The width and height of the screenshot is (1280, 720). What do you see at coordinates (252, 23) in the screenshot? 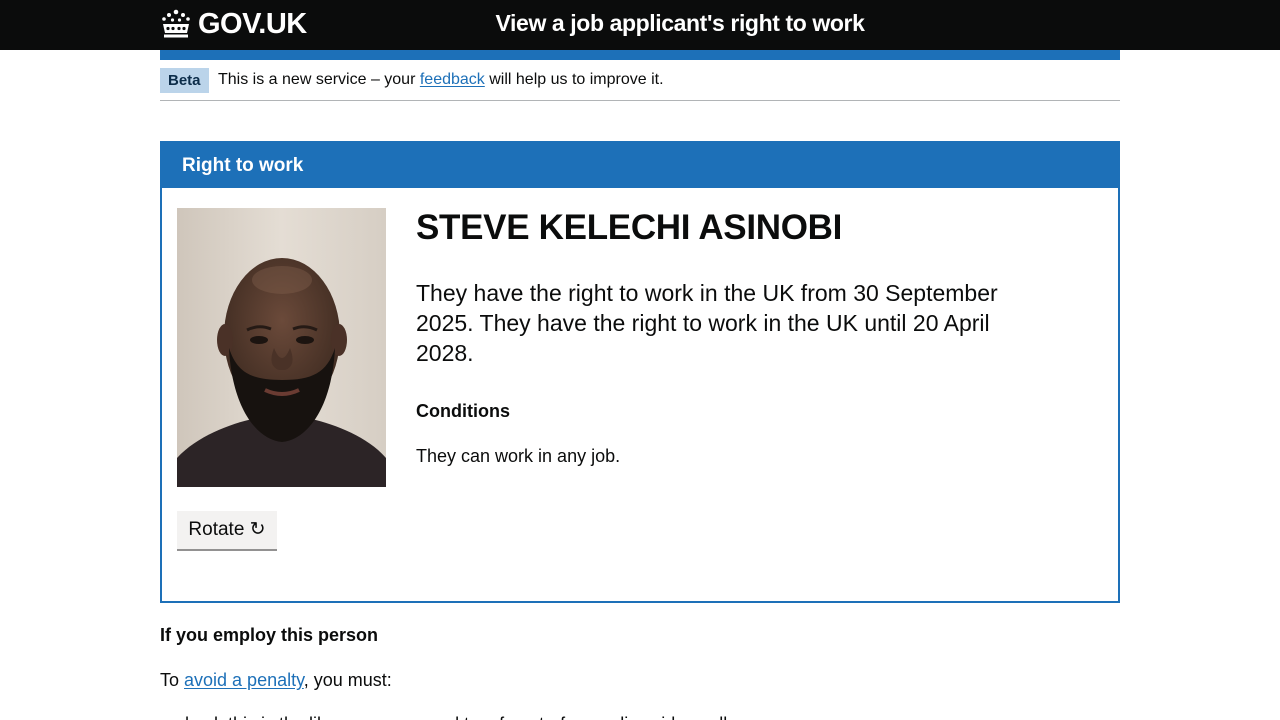
I see `logo-text: GOV.UK` at bounding box center [252, 23].